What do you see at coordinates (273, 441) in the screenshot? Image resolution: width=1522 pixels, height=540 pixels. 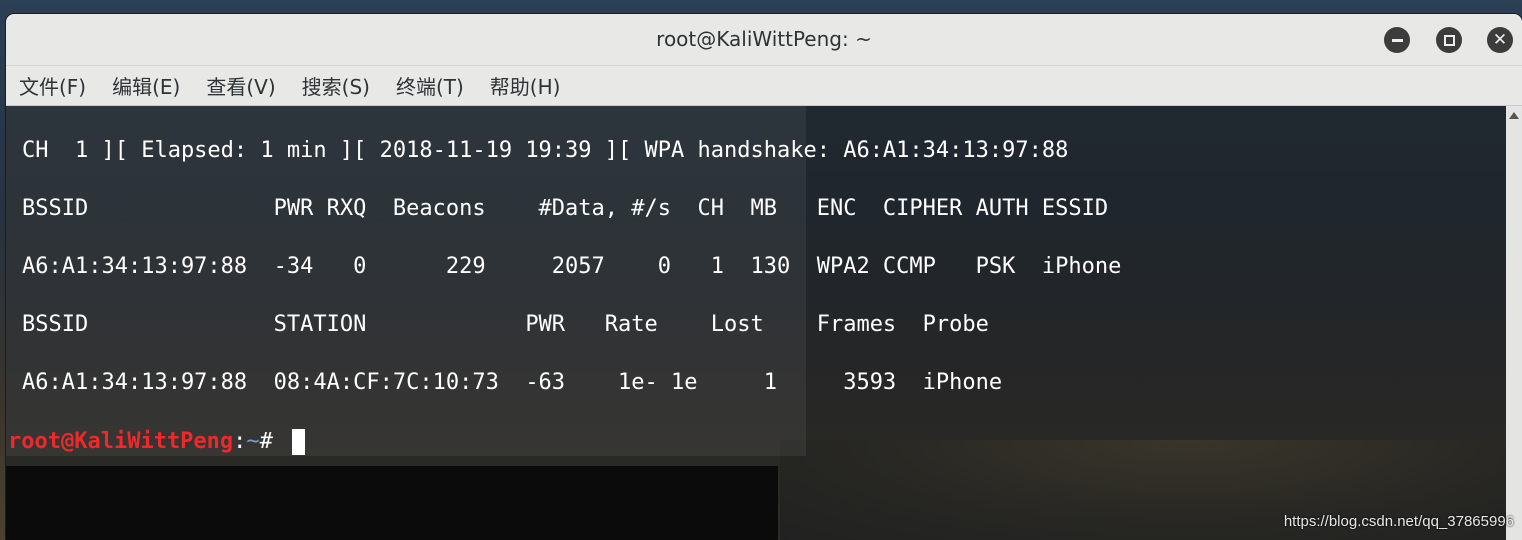 I see `prompt-symbol: #` at bounding box center [273, 441].